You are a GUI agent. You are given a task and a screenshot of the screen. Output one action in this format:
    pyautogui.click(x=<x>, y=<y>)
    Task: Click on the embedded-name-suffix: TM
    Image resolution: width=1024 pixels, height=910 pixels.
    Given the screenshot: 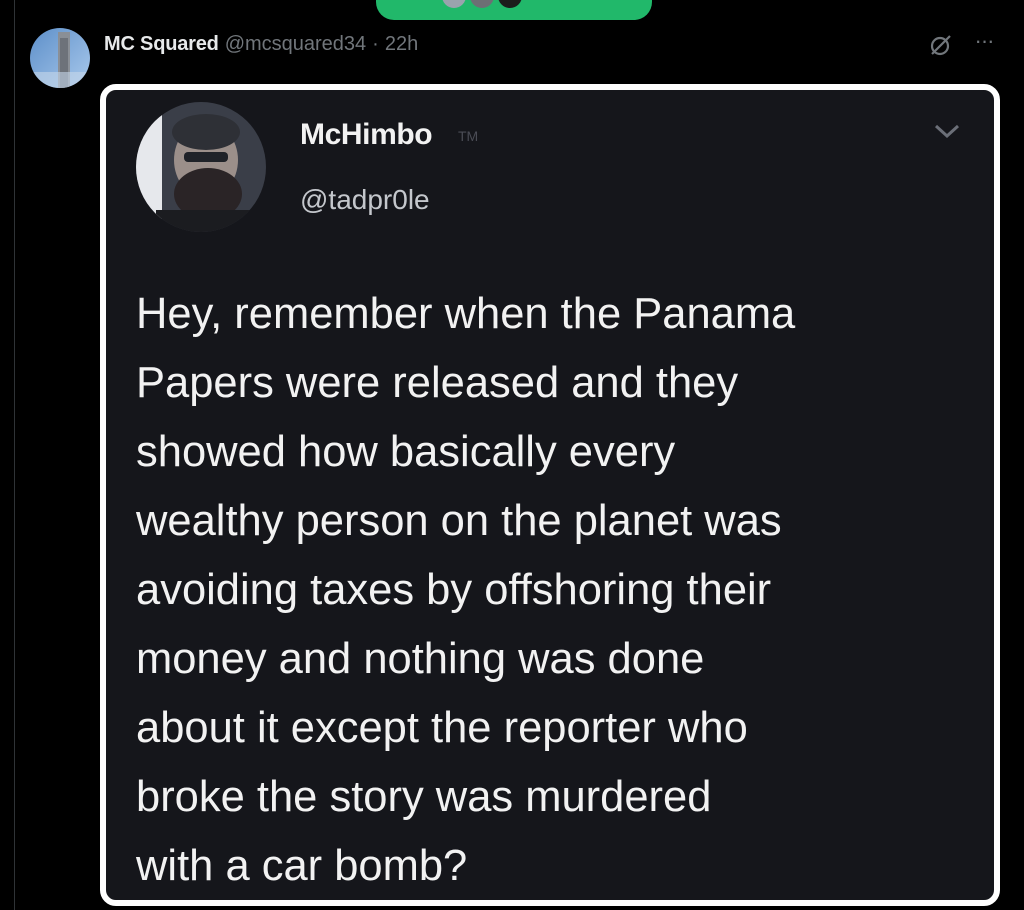 What is the action you would take?
    pyautogui.click(x=468, y=136)
    